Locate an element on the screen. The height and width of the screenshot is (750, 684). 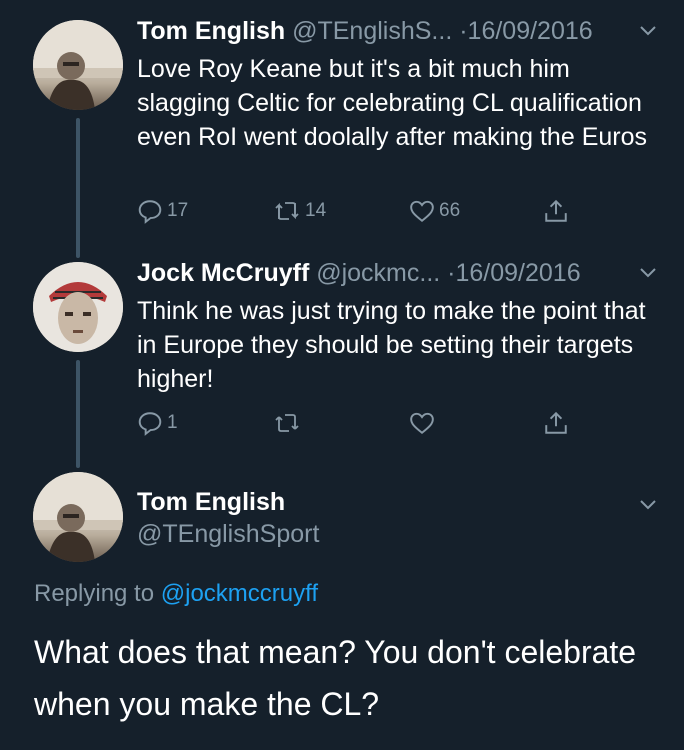
like-button is located at coordinates (424, 423).